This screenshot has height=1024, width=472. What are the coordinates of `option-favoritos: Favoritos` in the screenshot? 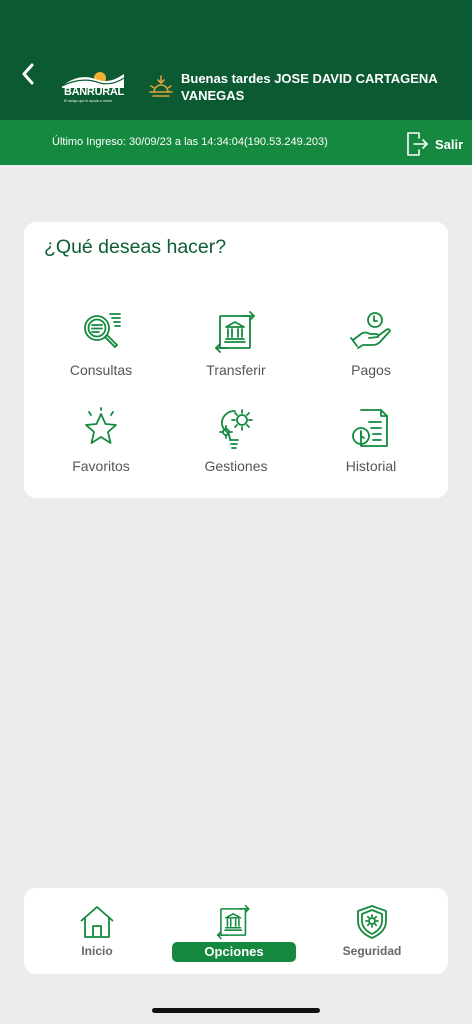 It's located at (101, 446).